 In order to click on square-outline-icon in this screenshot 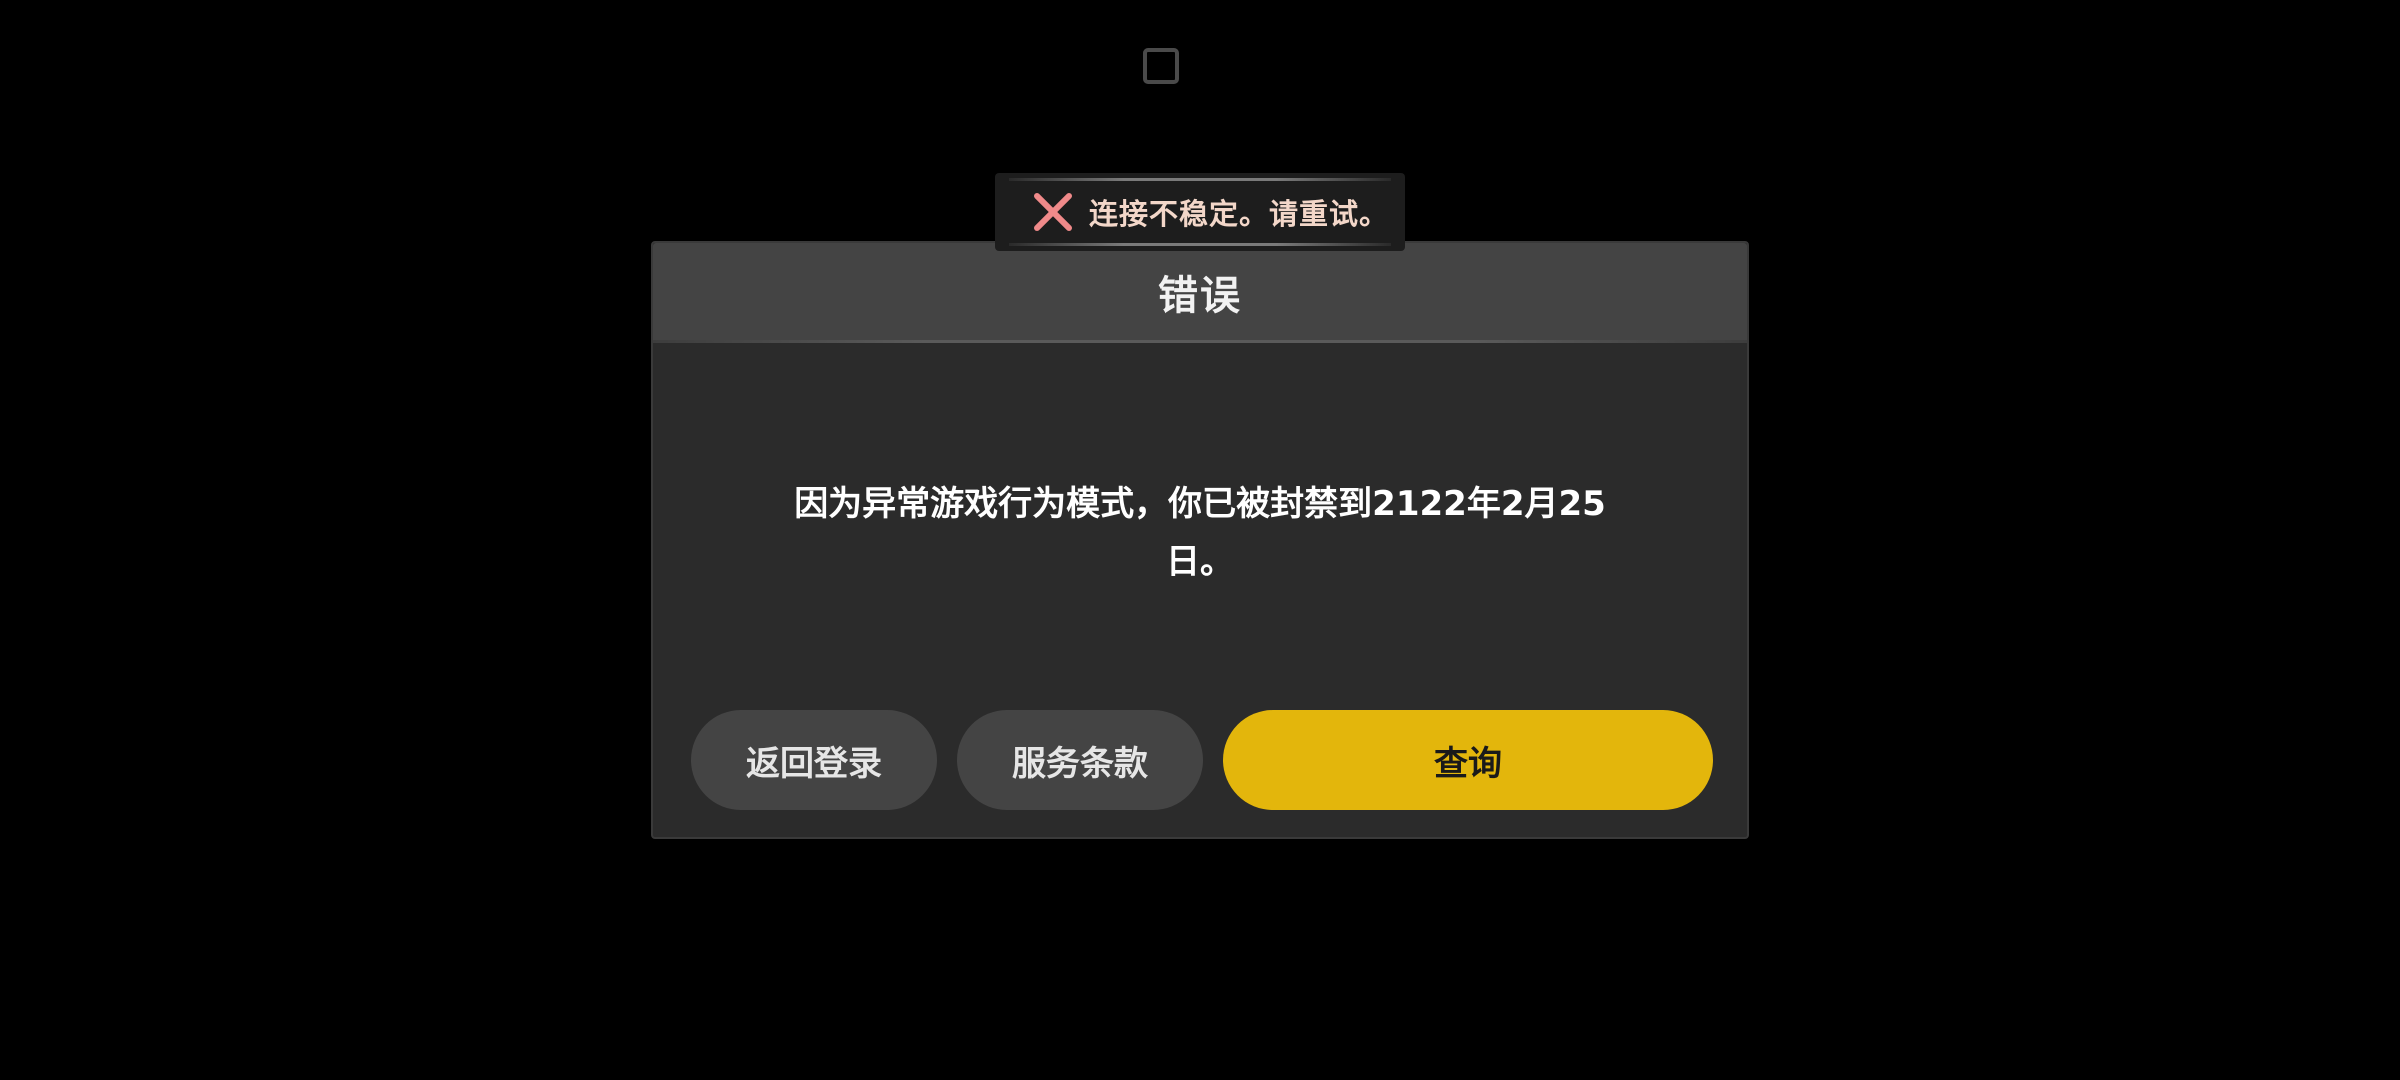, I will do `click(1161, 66)`.